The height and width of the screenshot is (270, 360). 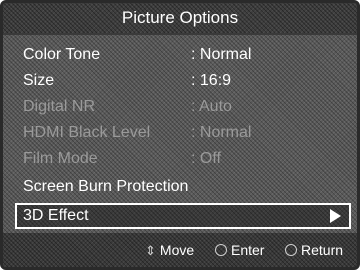 I want to click on menu-item-value: : Off, so click(x=206, y=158).